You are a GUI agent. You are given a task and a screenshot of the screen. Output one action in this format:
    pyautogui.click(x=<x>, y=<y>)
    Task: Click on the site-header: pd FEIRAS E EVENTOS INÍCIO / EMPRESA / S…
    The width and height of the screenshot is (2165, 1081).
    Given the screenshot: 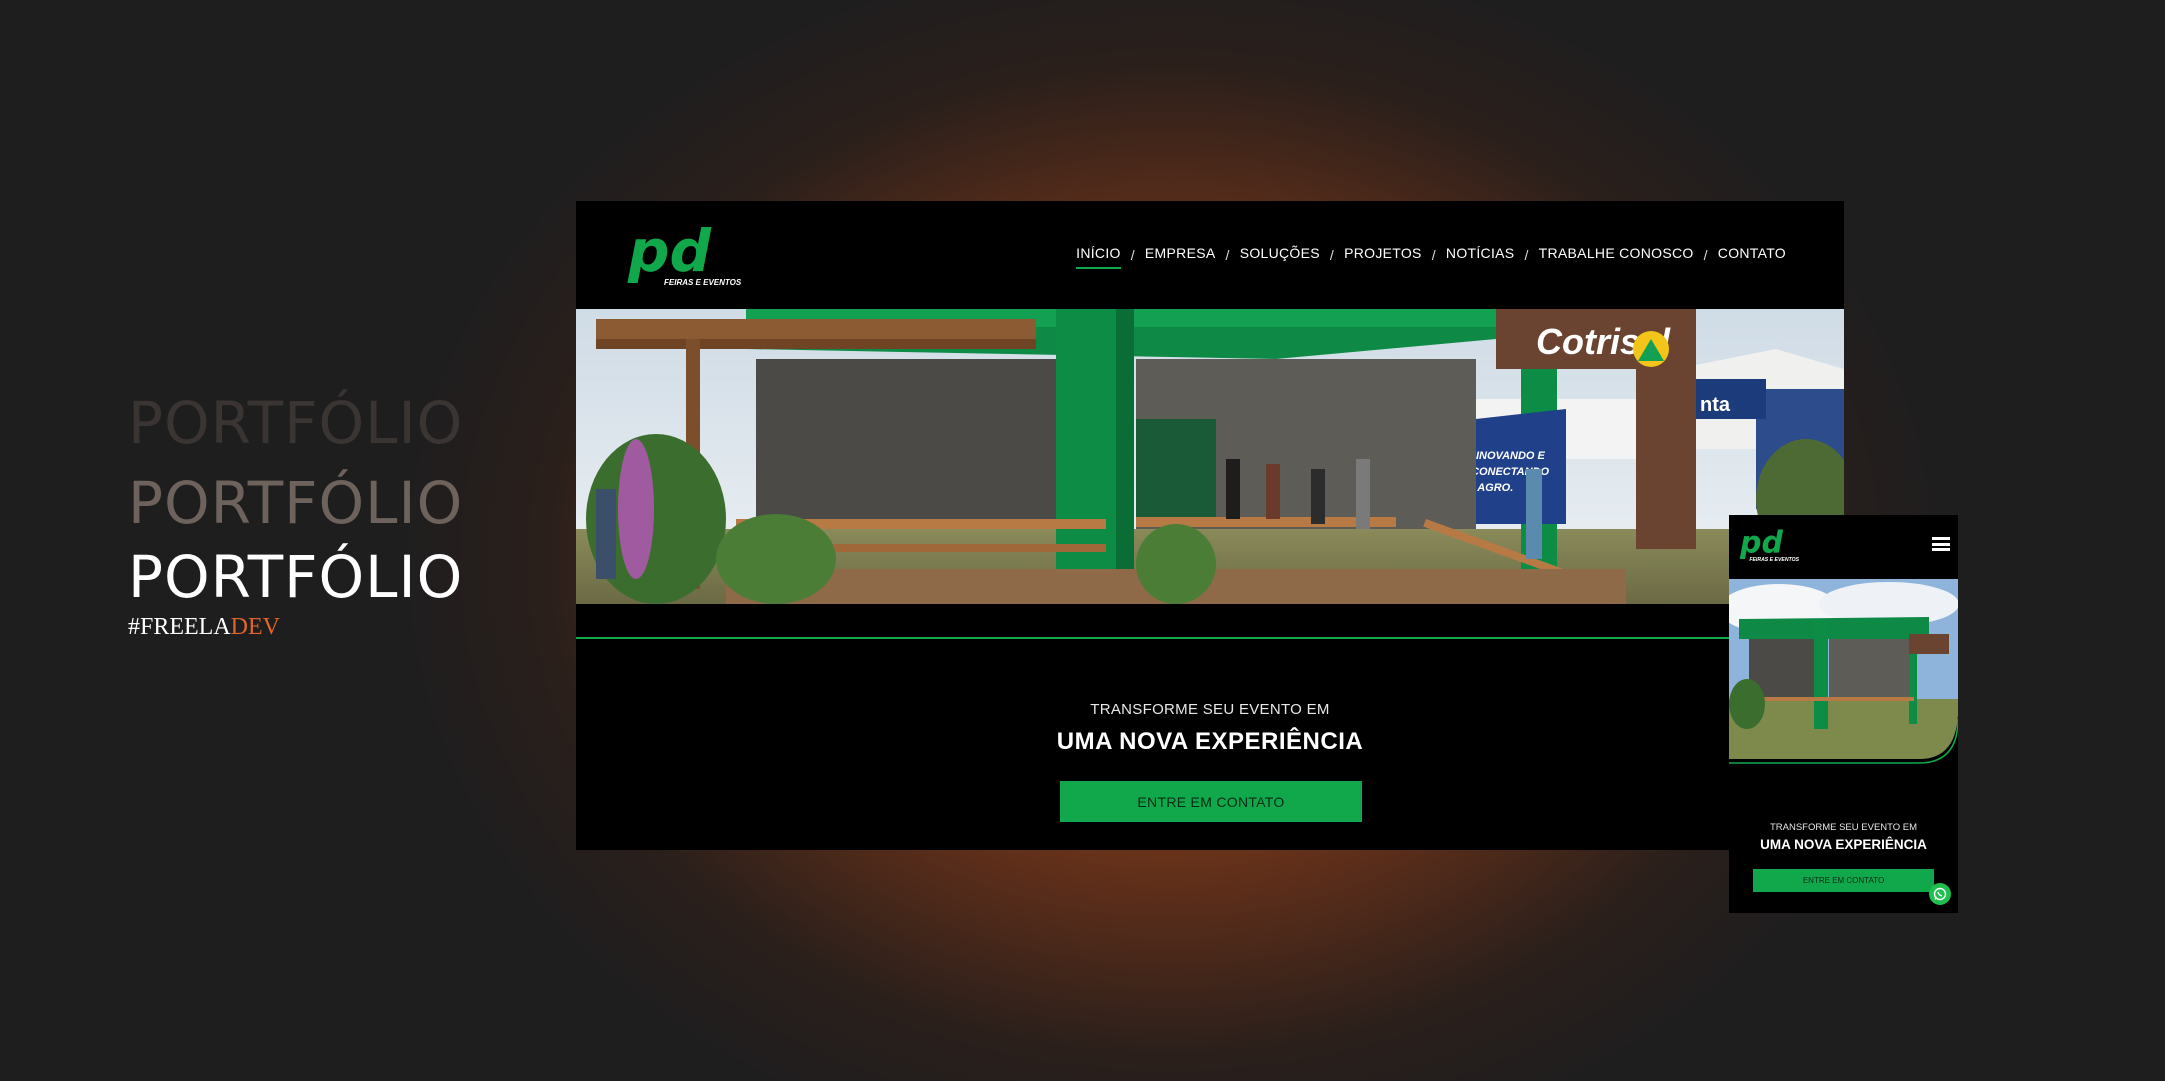 What is the action you would take?
    pyautogui.click(x=1210, y=255)
    